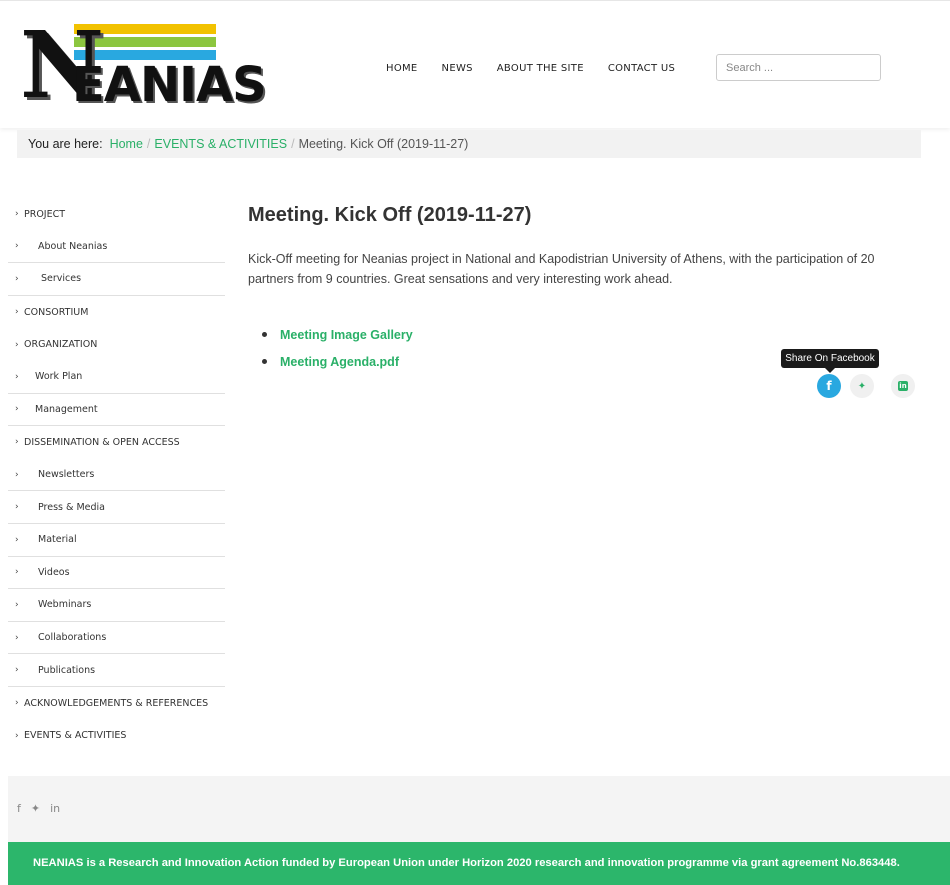 This screenshot has height=885, width=950. I want to click on sidebar-item-project: › PROJECT, so click(116, 214).